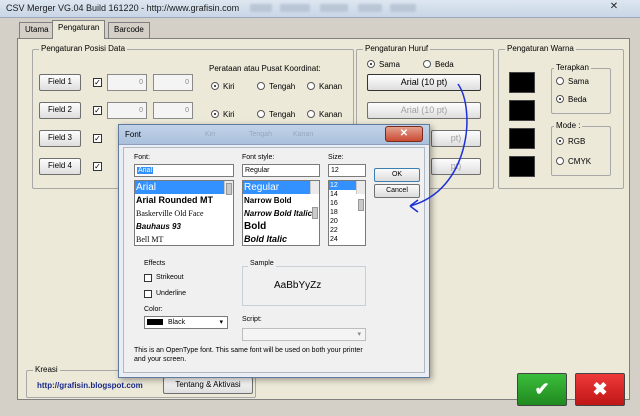  Describe the element at coordinates (397, 48) in the screenshot. I see `group-huruf-legend: Pengaturan Huruf` at that location.